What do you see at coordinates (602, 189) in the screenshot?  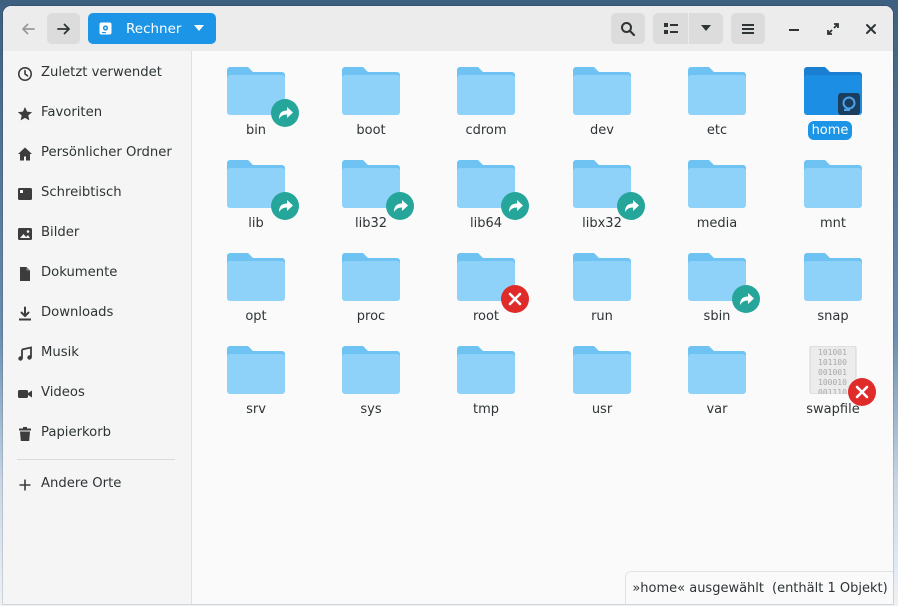 I see `file-item: libx32` at bounding box center [602, 189].